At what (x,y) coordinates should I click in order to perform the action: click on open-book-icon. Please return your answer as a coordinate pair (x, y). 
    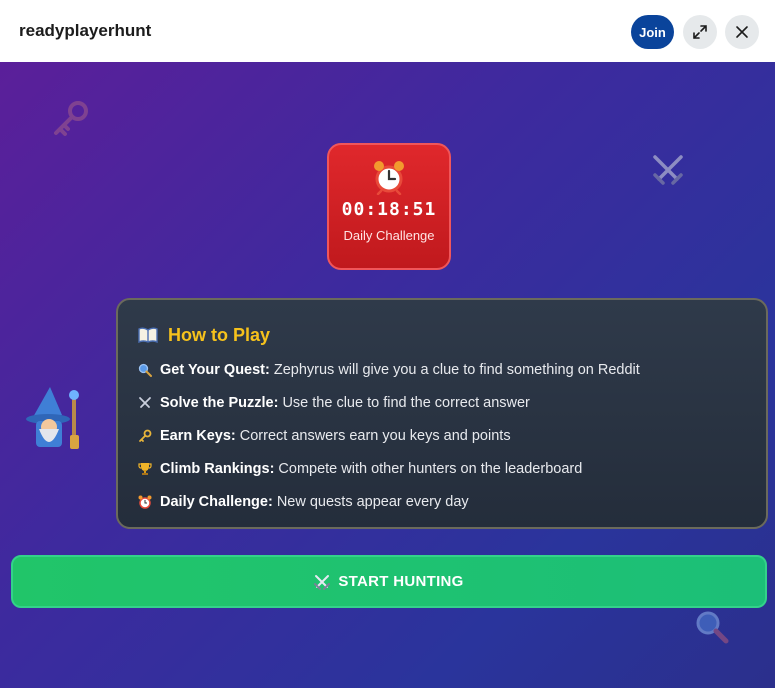
    Looking at the image, I should click on (148, 335).